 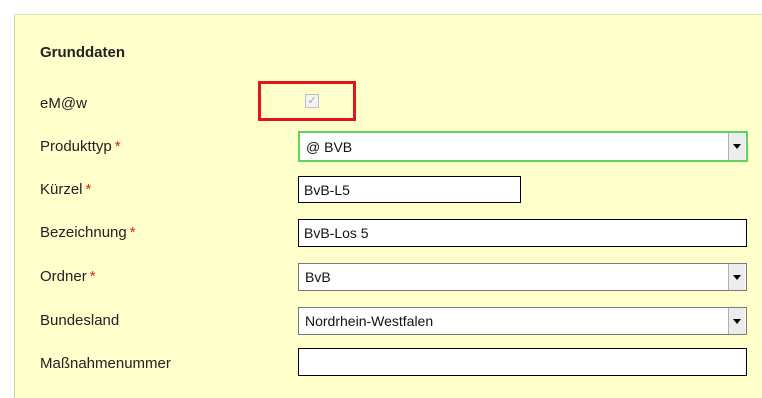 I want to click on emaw-checkbox: ✓, so click(x=312, y=101).